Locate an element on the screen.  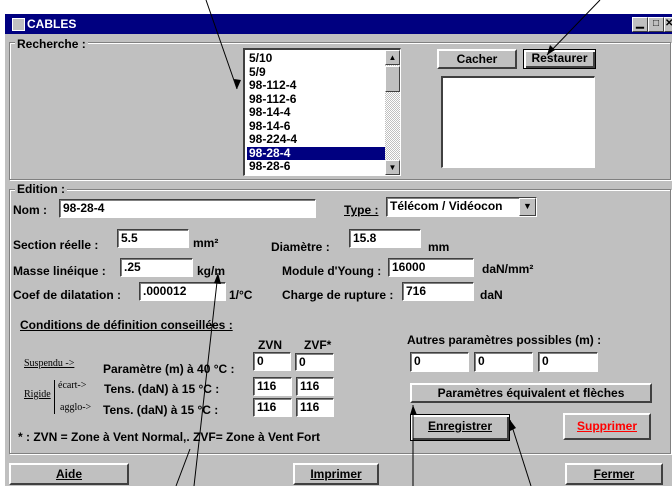
arrow-bottom-left is located at coordinates (183, 467).